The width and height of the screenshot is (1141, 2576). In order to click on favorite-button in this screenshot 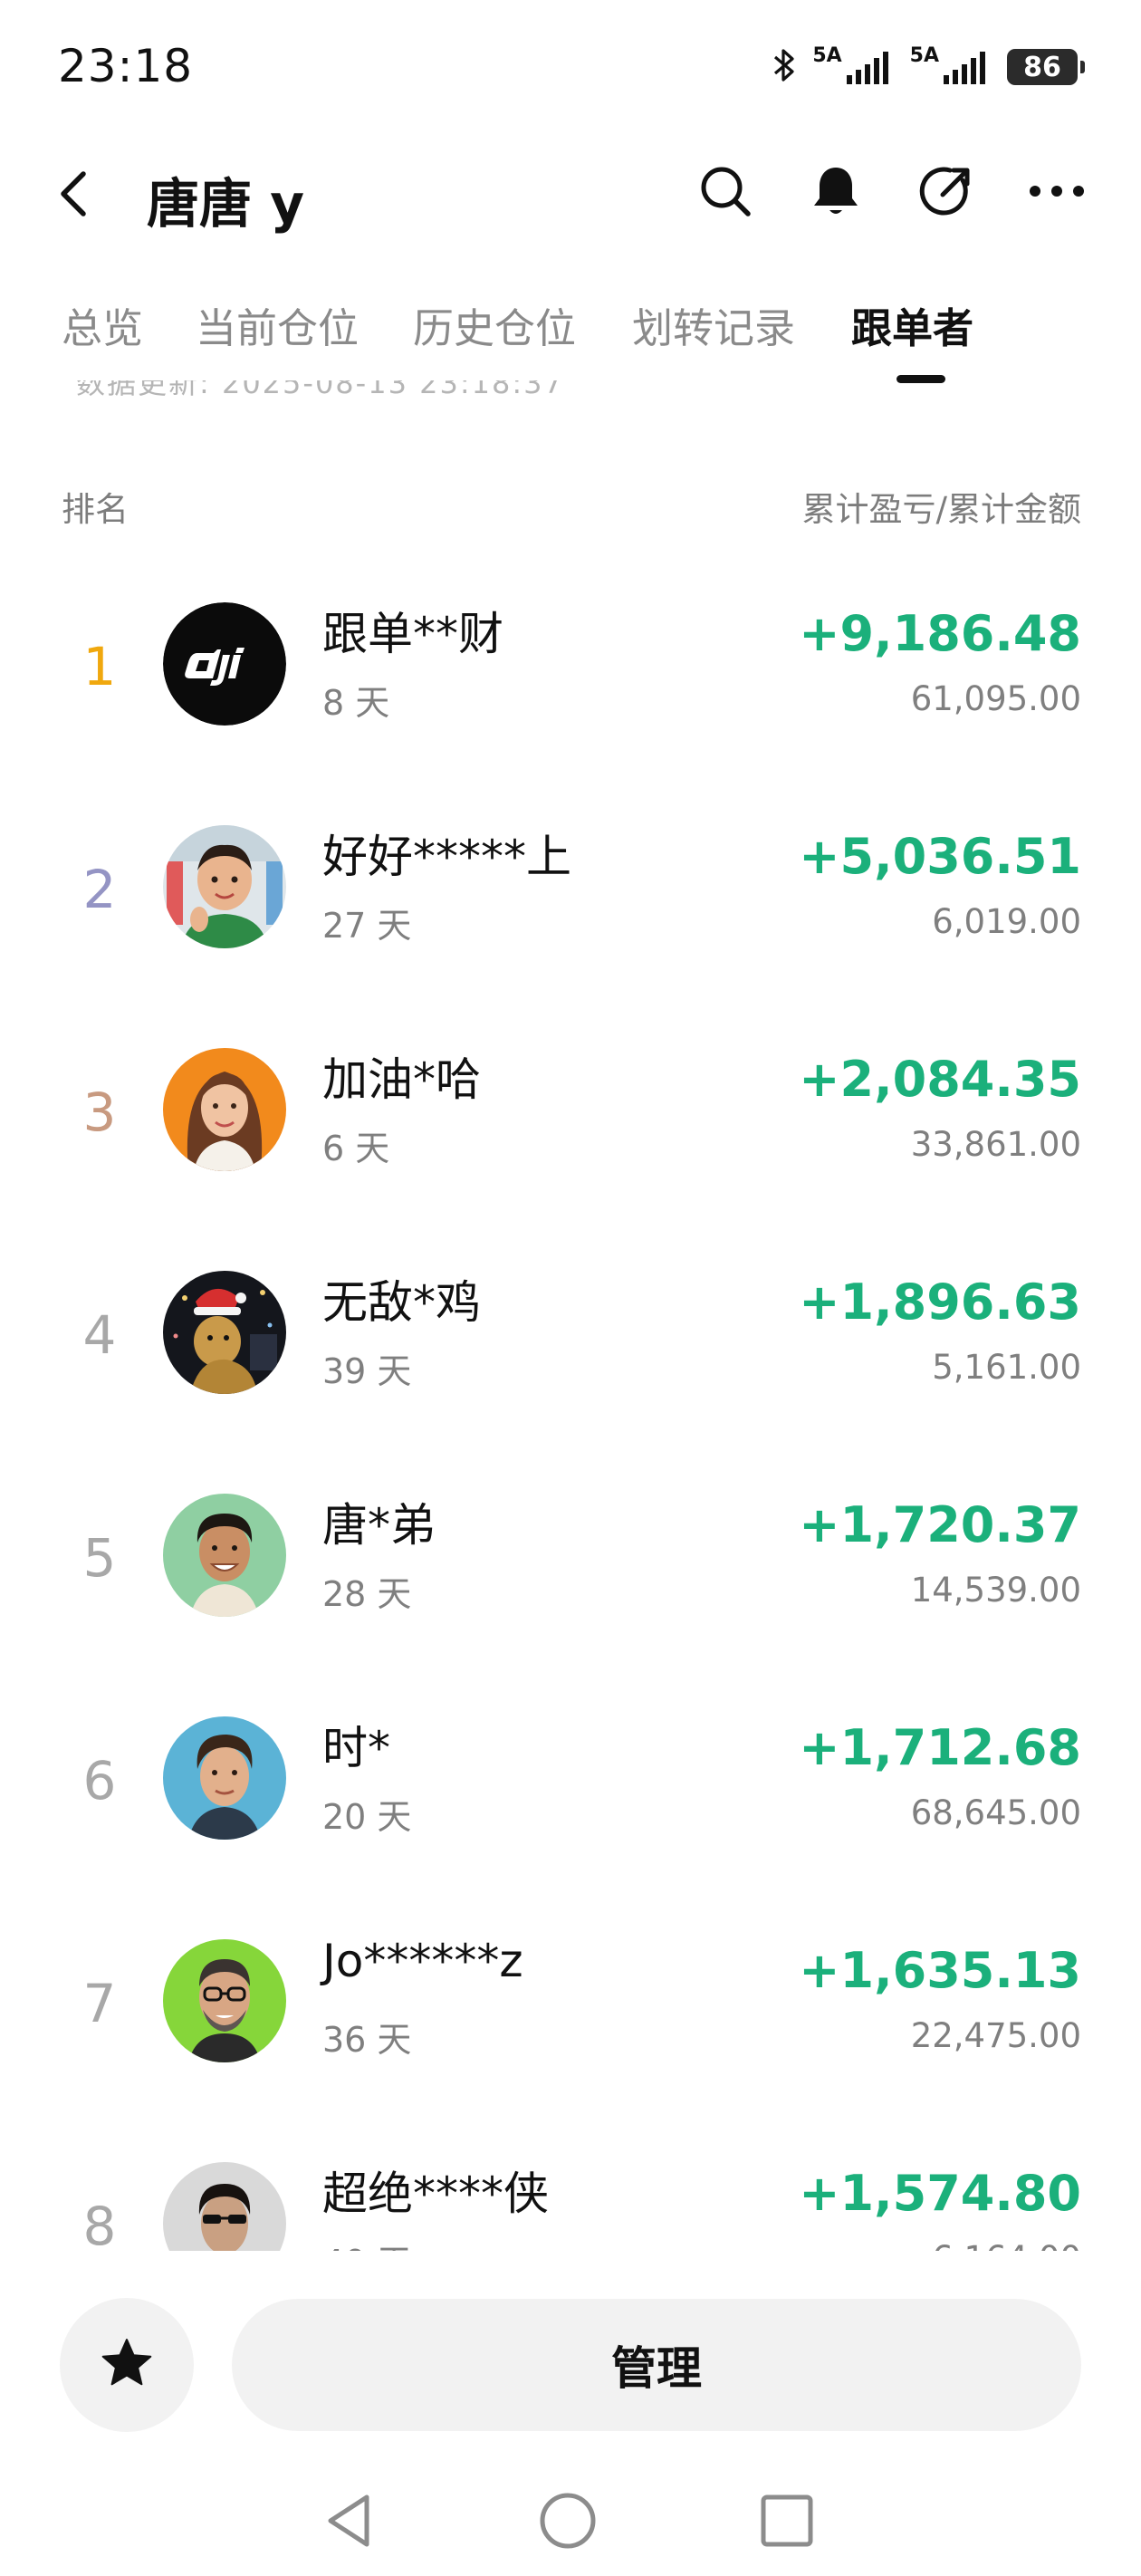, I will do `click(127, 2365)`.